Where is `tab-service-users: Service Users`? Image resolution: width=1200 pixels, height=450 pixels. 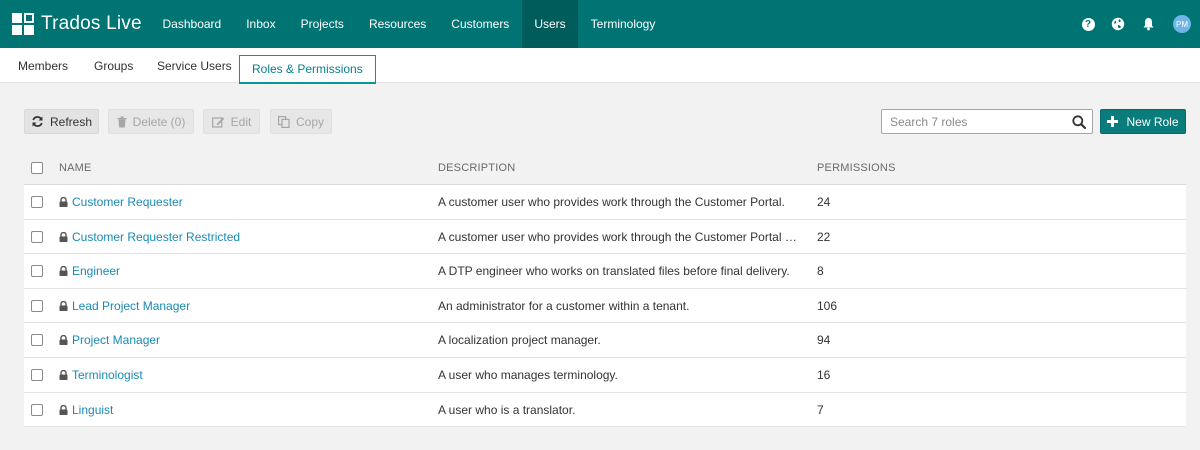
tab-service-users: Service Users is located at coordinates (194, 65).